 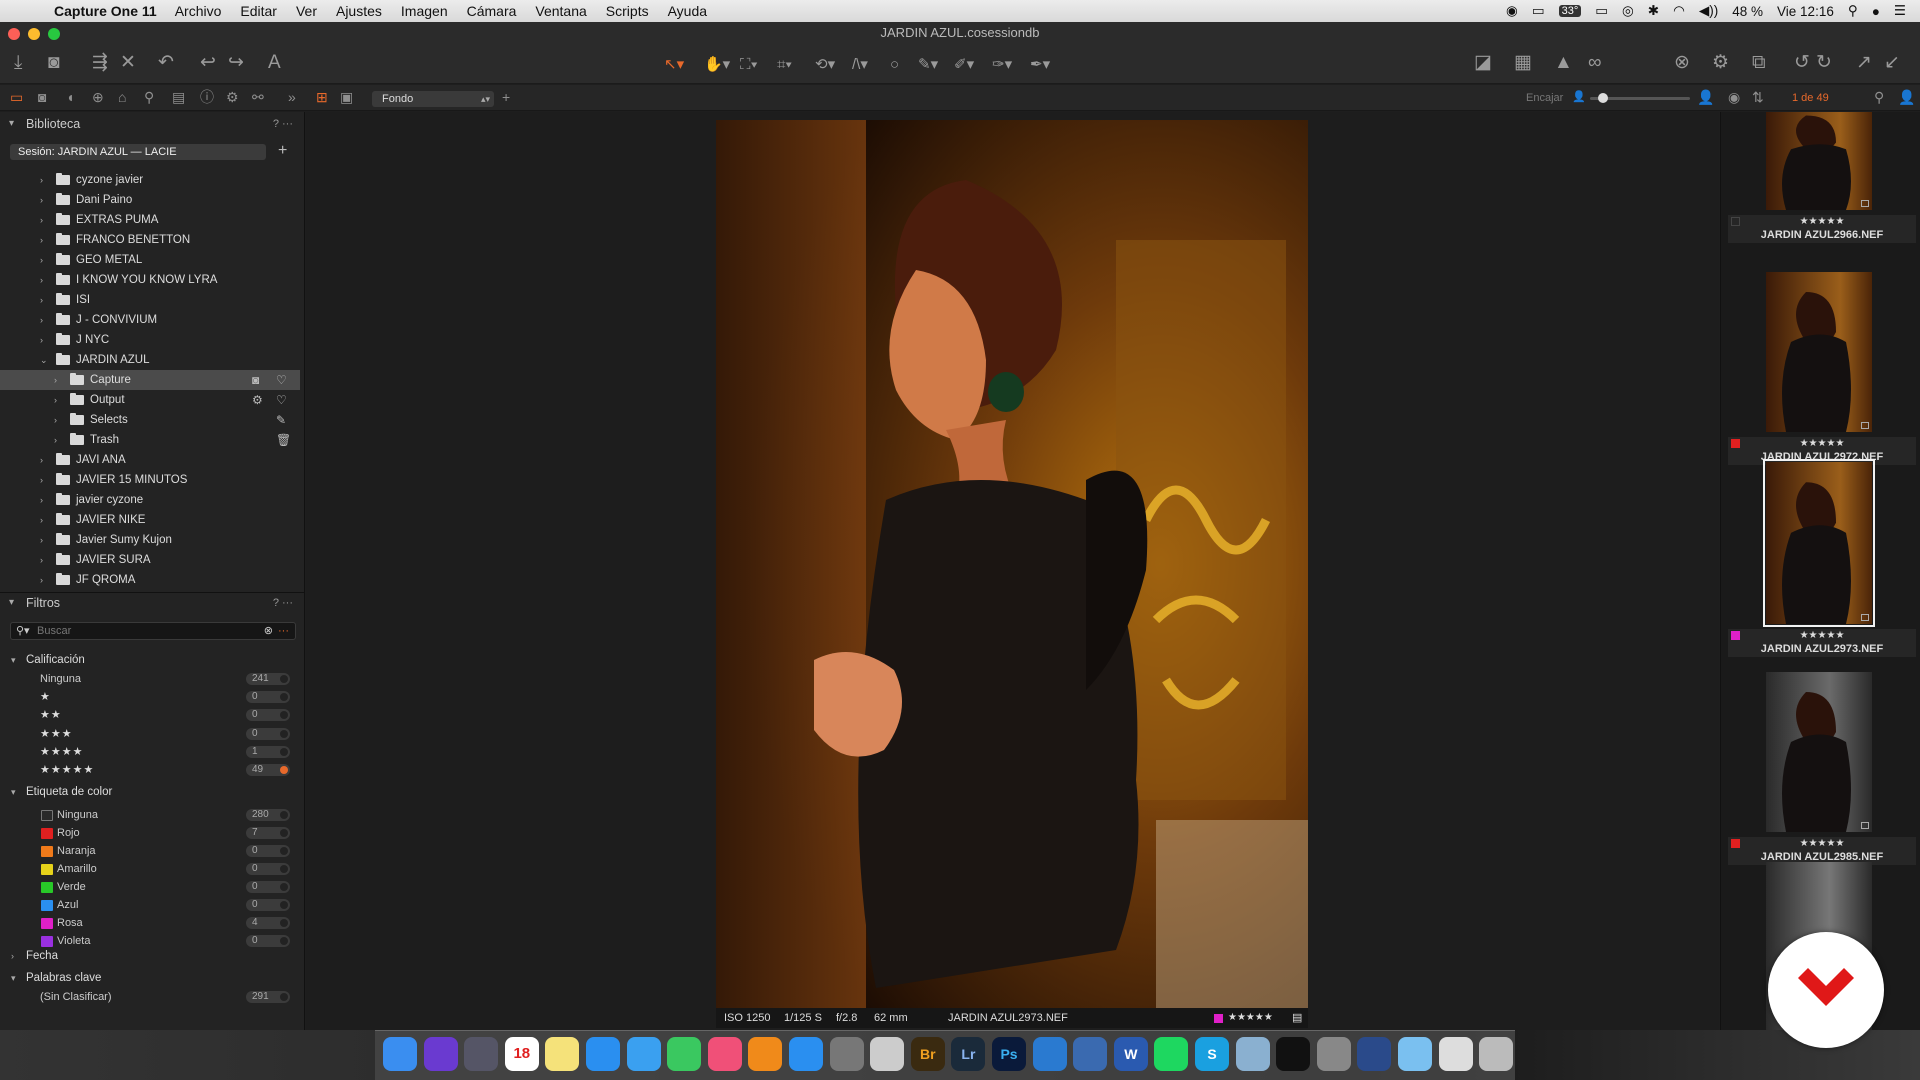 What do you see at coordinates (1595, 63) in the screenshot?
I see `proof-glasses-icon: ∞` at bounding box center [1595, 63].